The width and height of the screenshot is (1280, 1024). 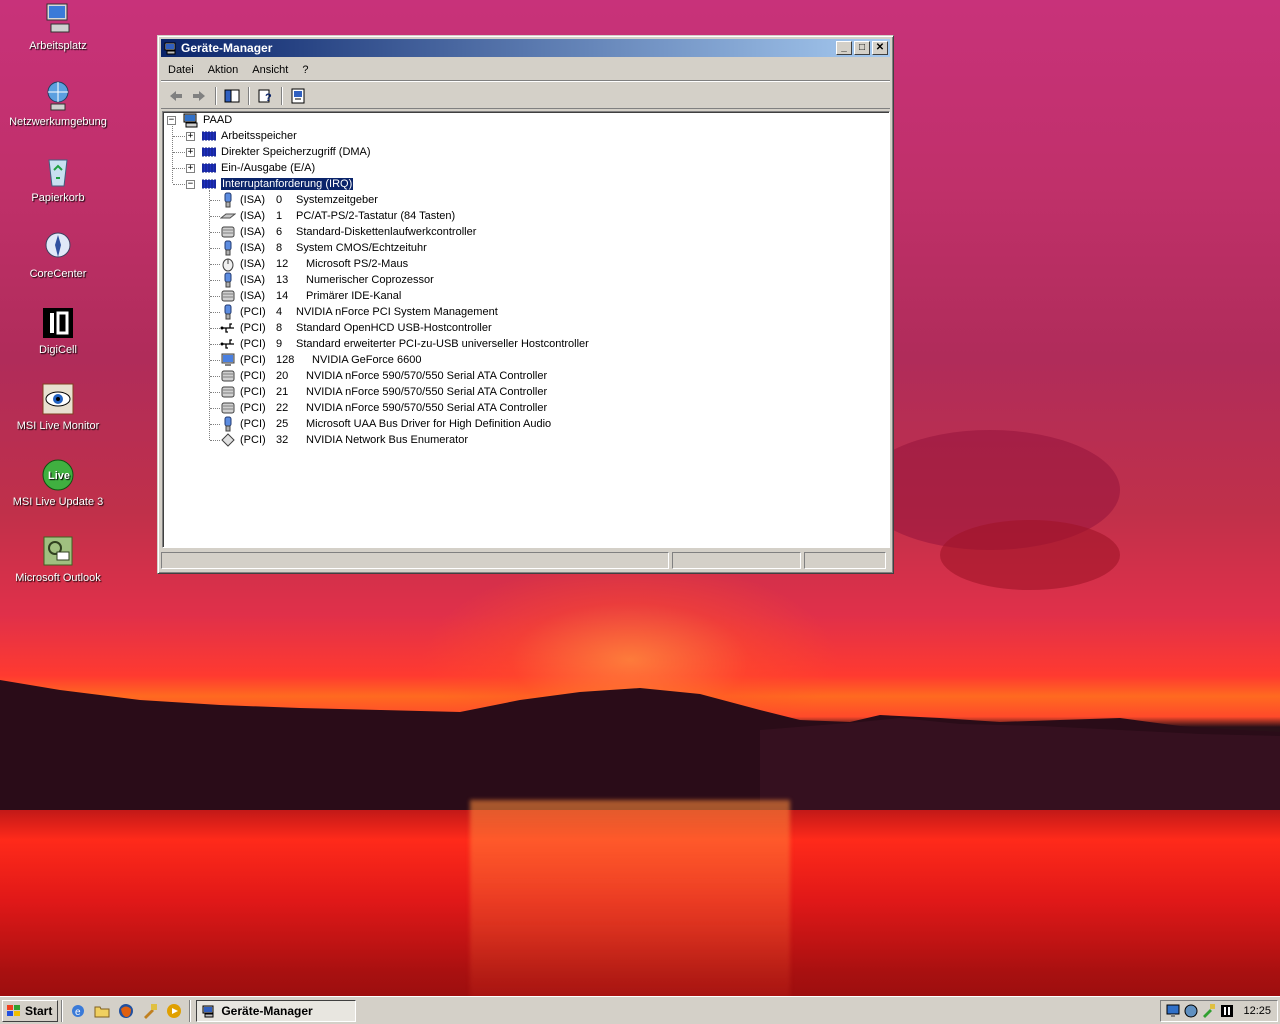 I want to click on toolbar: ?, so click(x=525, y=96).